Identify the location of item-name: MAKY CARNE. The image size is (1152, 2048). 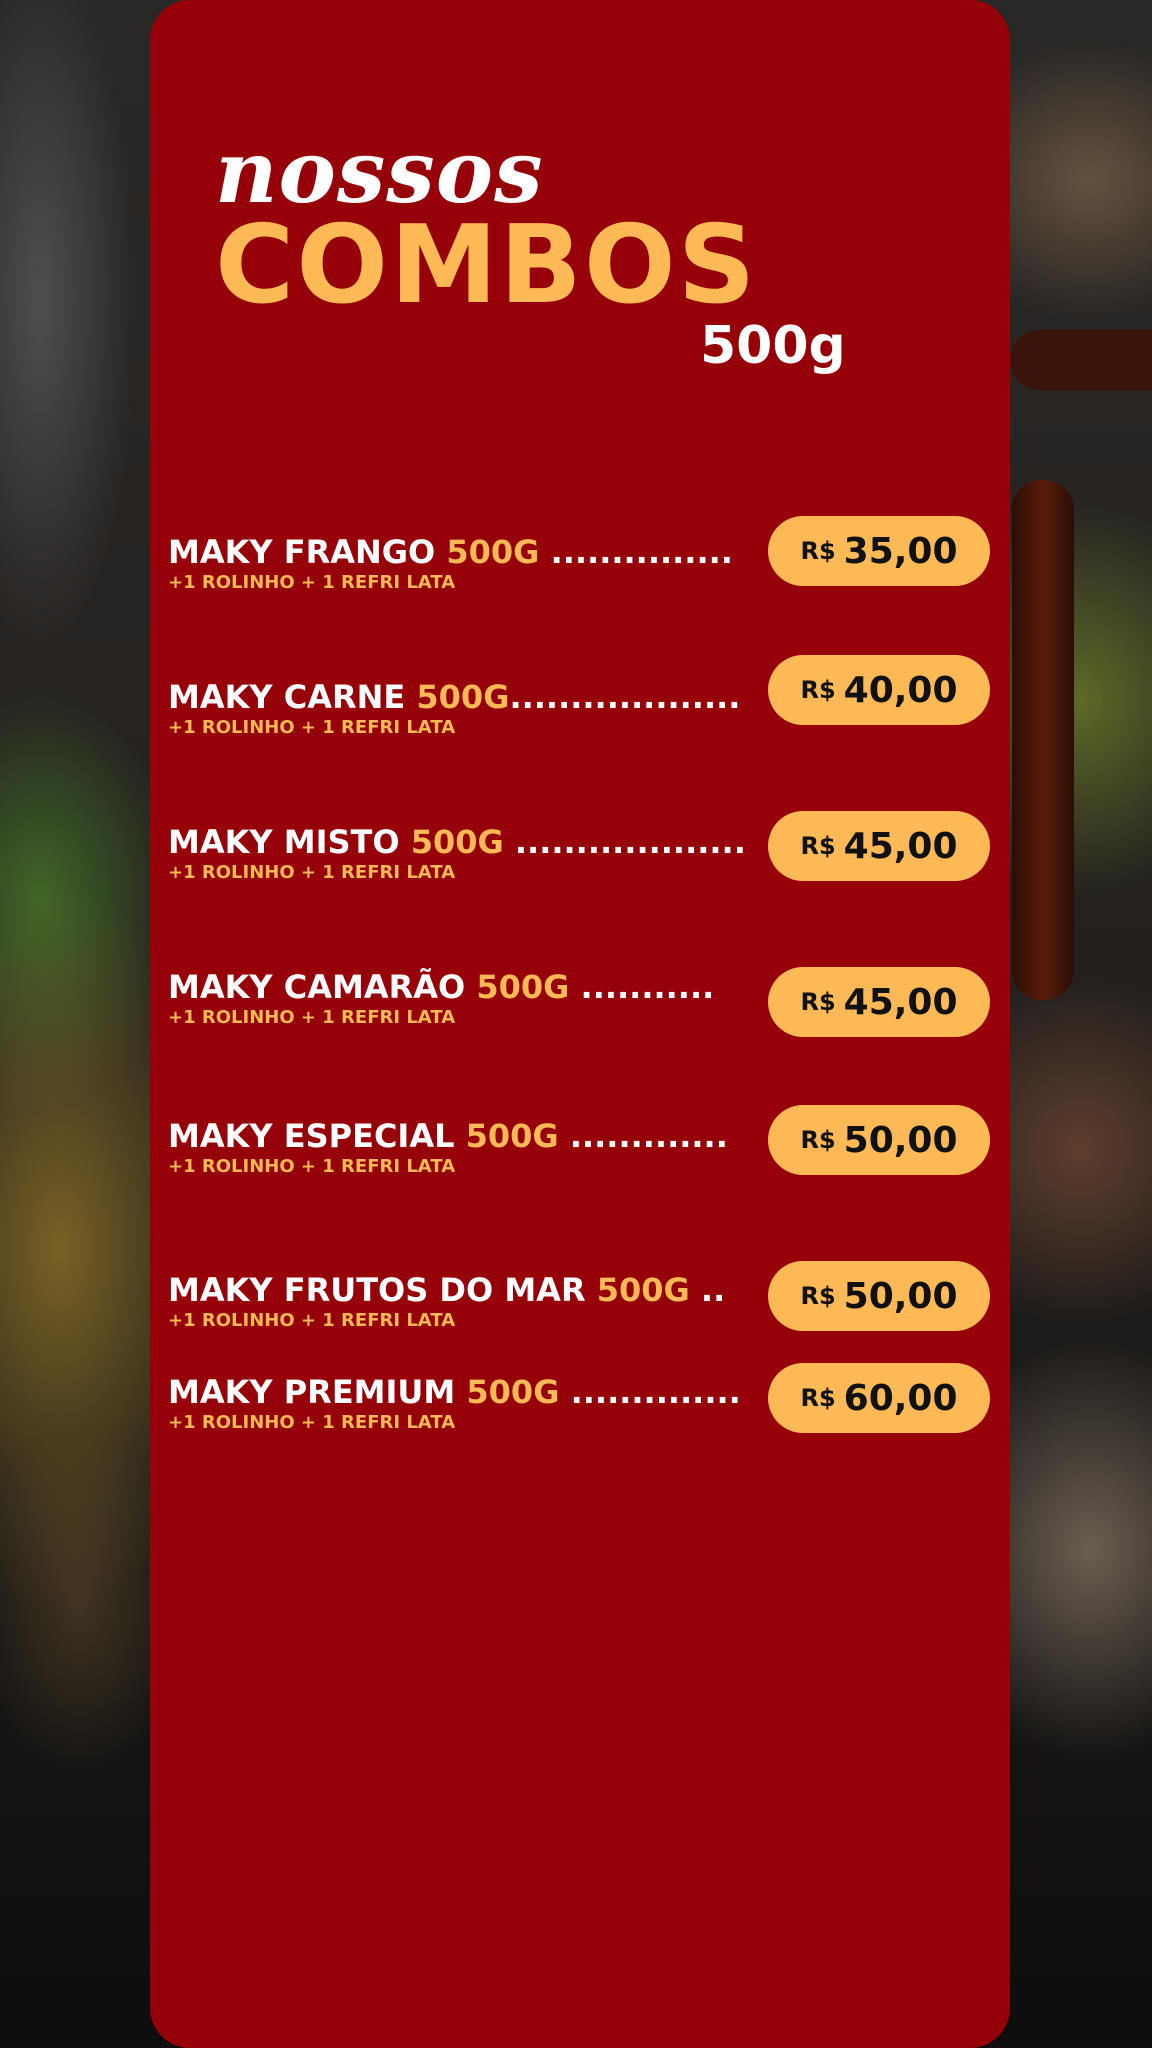
(287, 697).